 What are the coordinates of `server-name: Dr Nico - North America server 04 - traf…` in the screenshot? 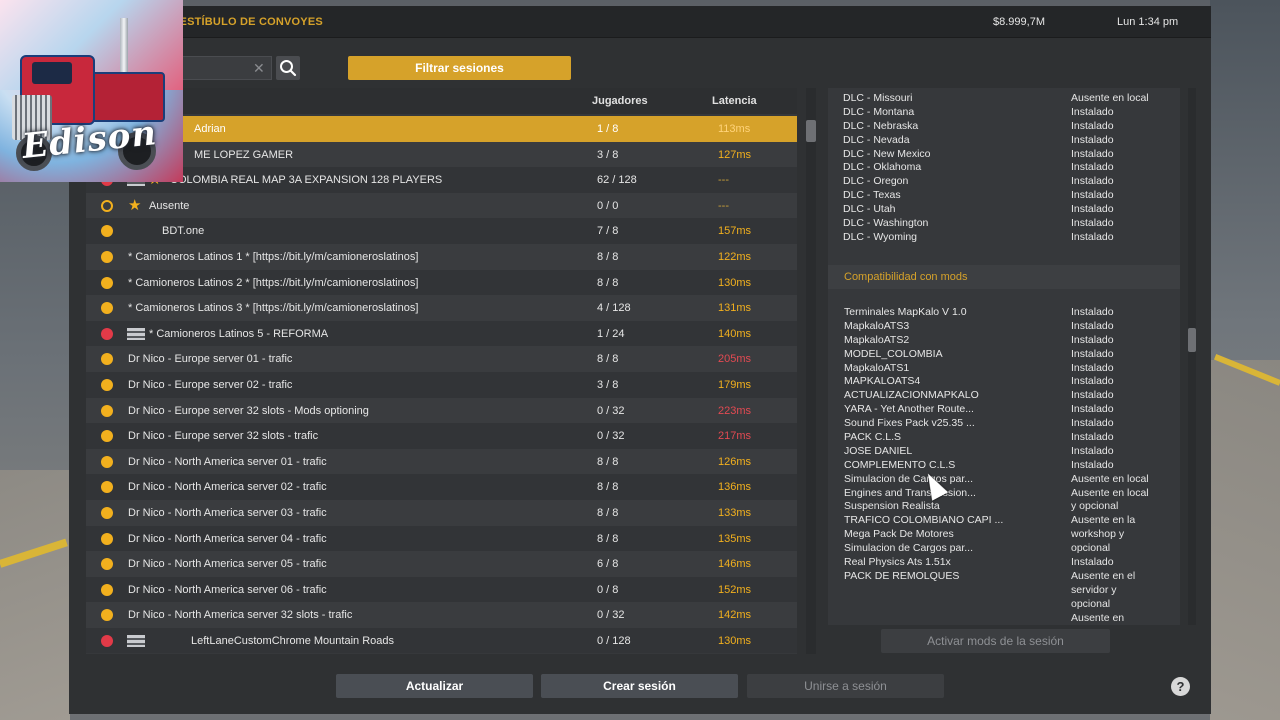 It's located at (227, 538).